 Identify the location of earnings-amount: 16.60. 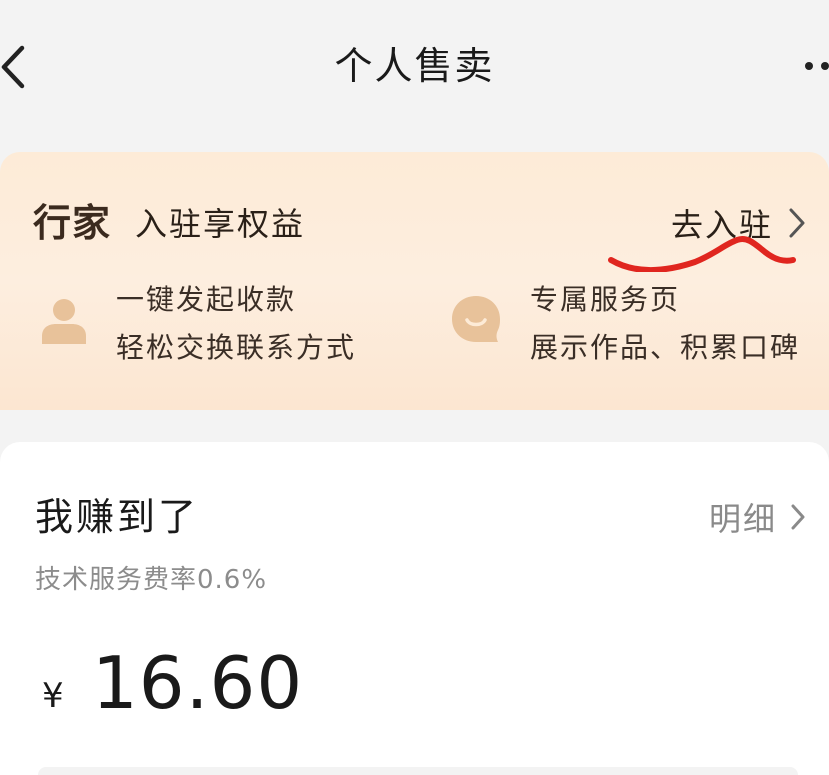
(198, 683).